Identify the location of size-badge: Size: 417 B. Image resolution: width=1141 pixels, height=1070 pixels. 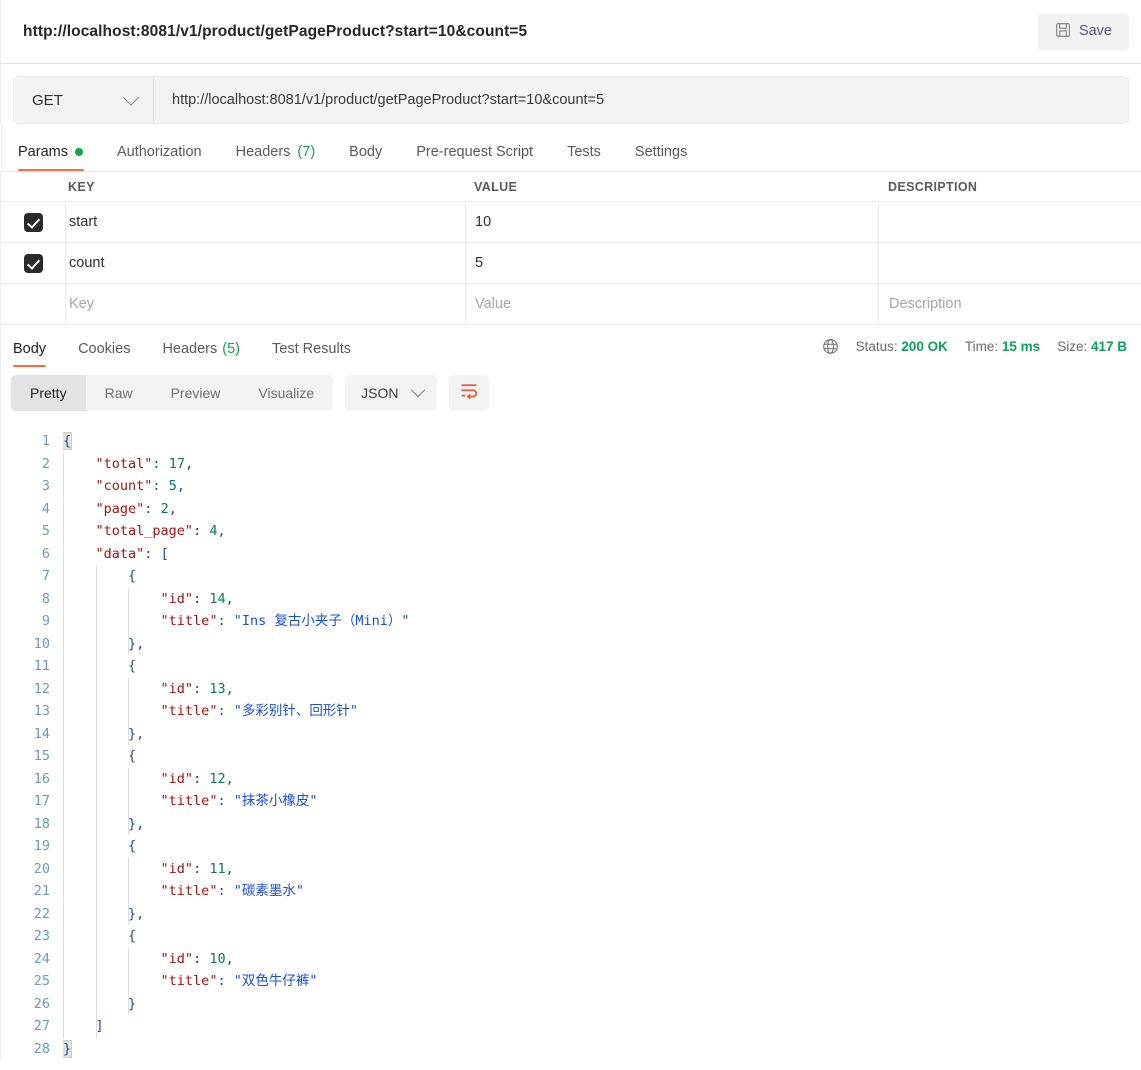
(1092, 346).